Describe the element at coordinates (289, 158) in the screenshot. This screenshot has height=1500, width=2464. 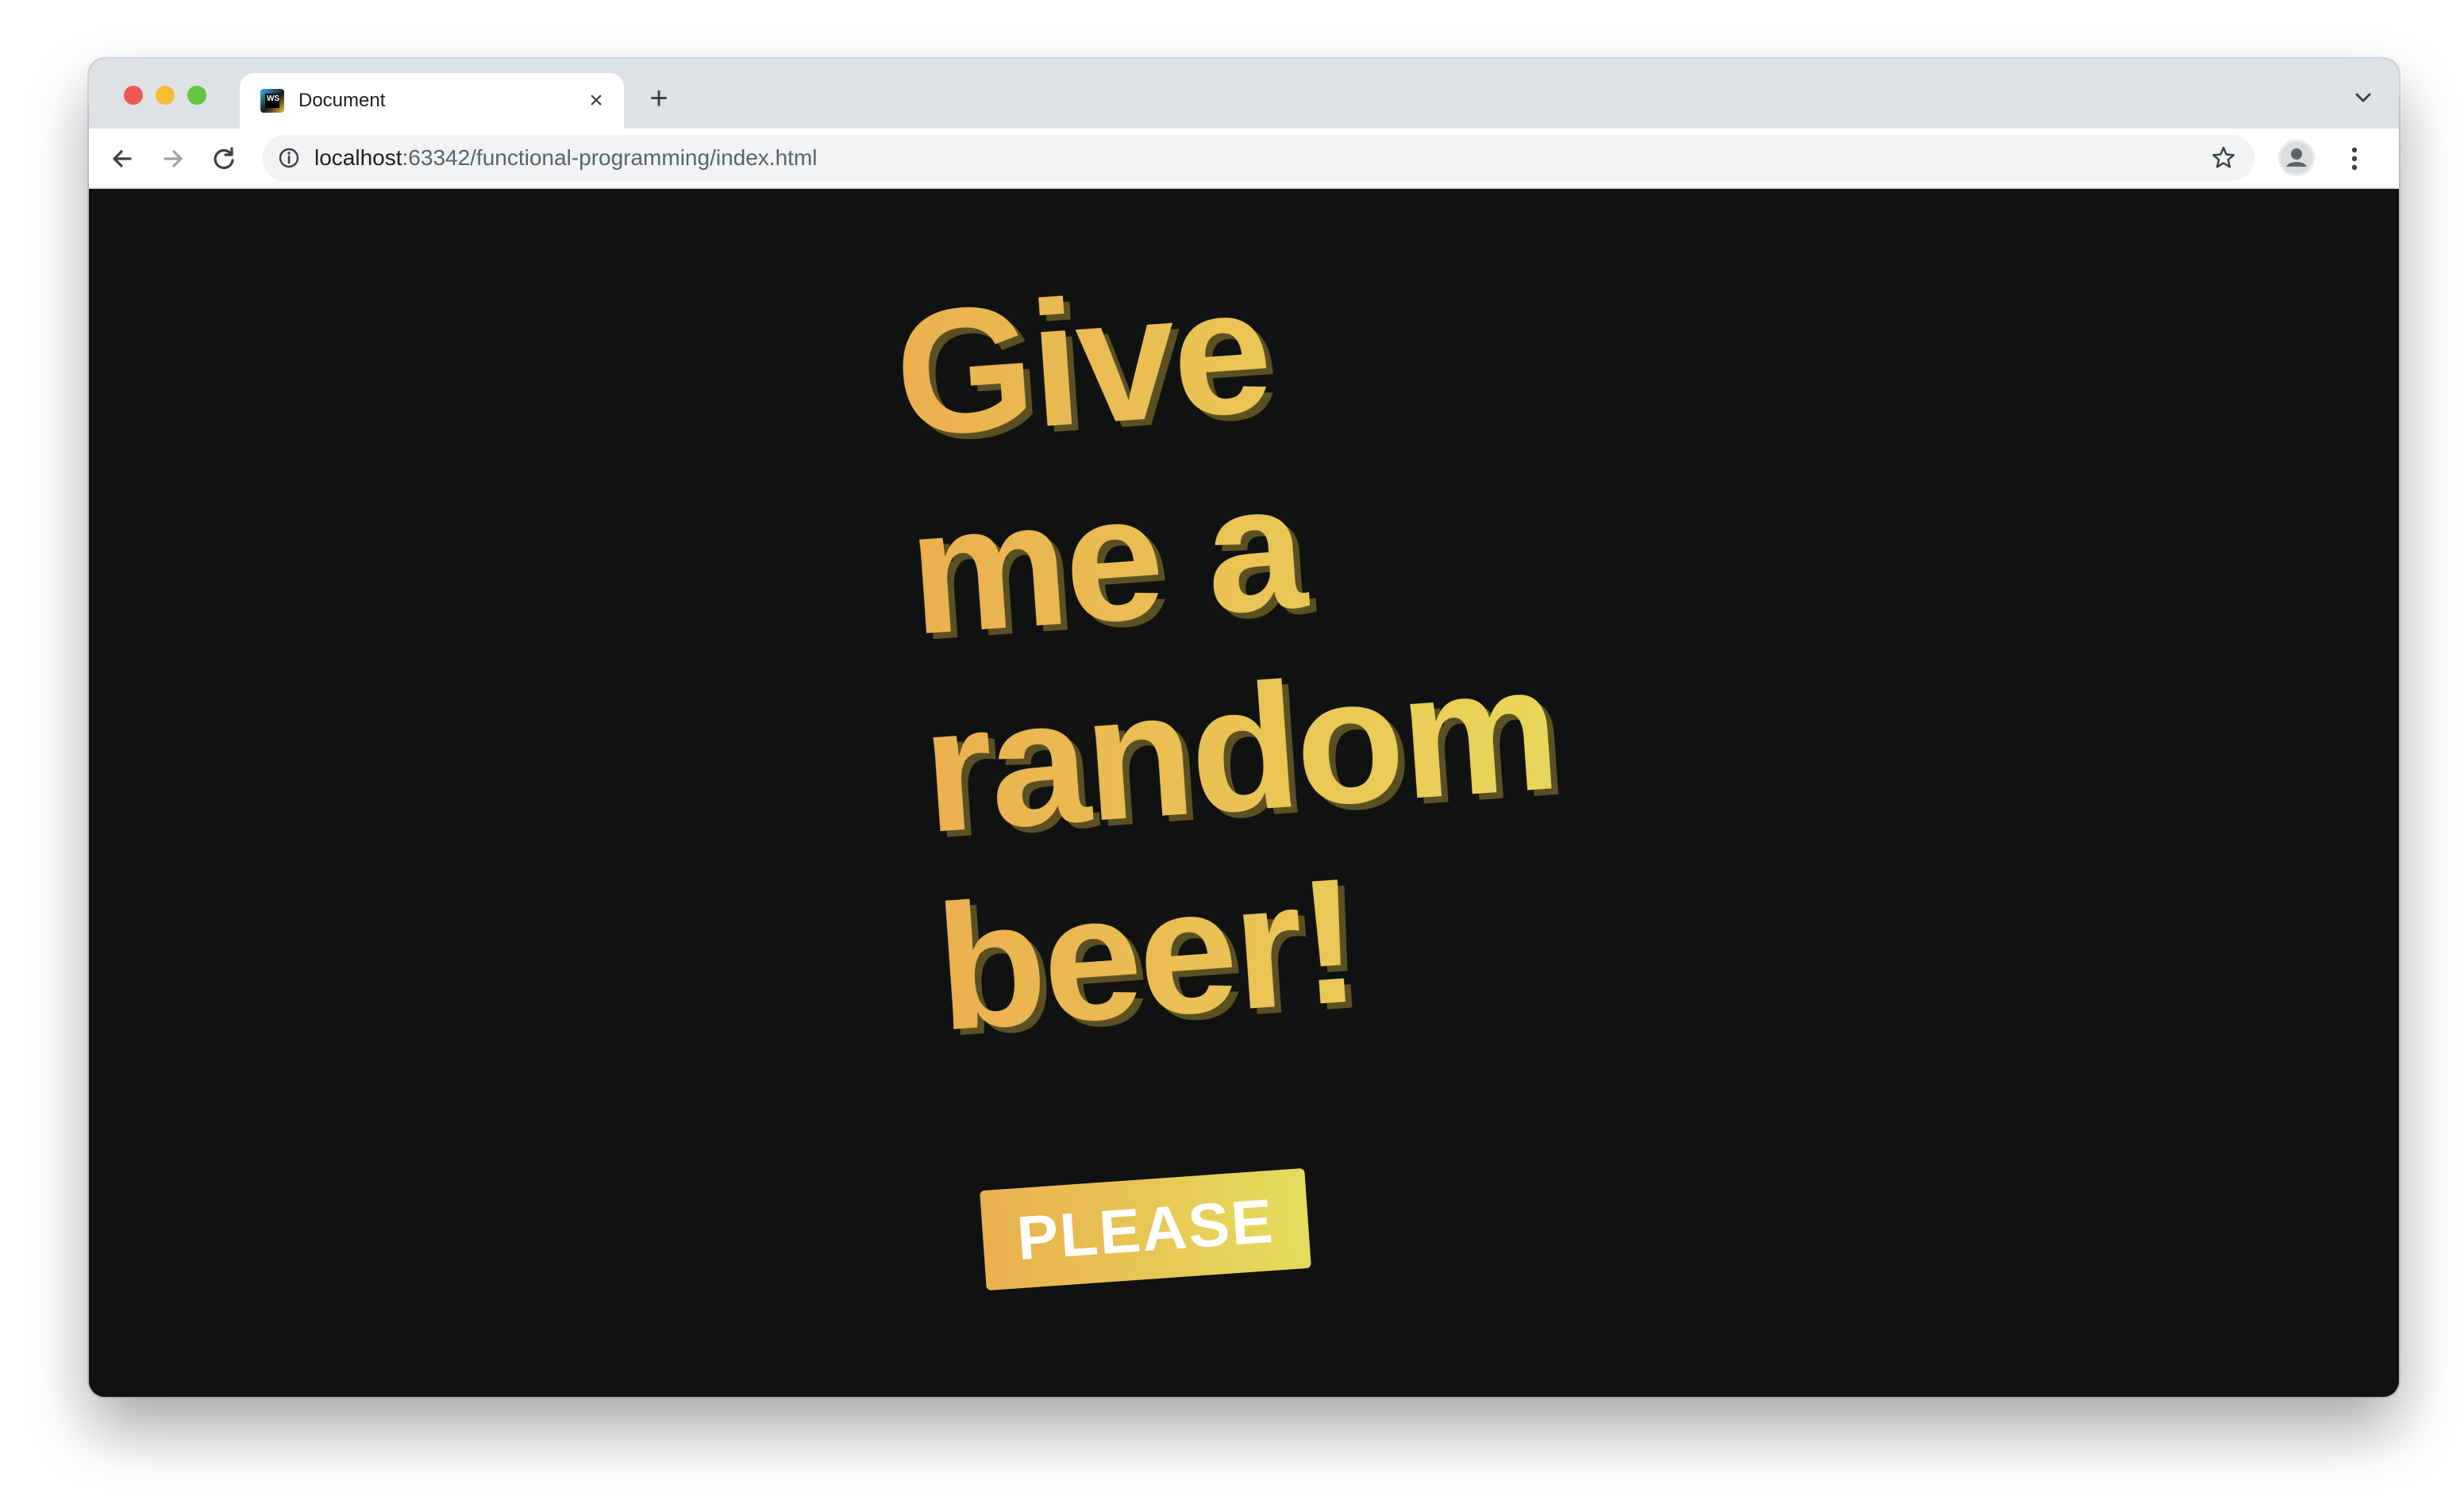
I see `info-icon` at that location.